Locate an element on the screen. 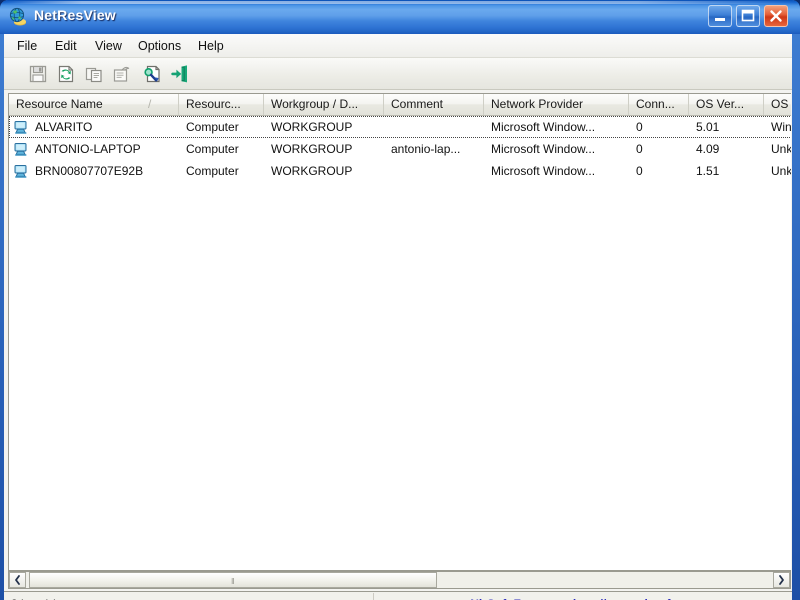 The image size is (800, 600). sort-ascending-indicator: / is located at coordinates (150, 104).